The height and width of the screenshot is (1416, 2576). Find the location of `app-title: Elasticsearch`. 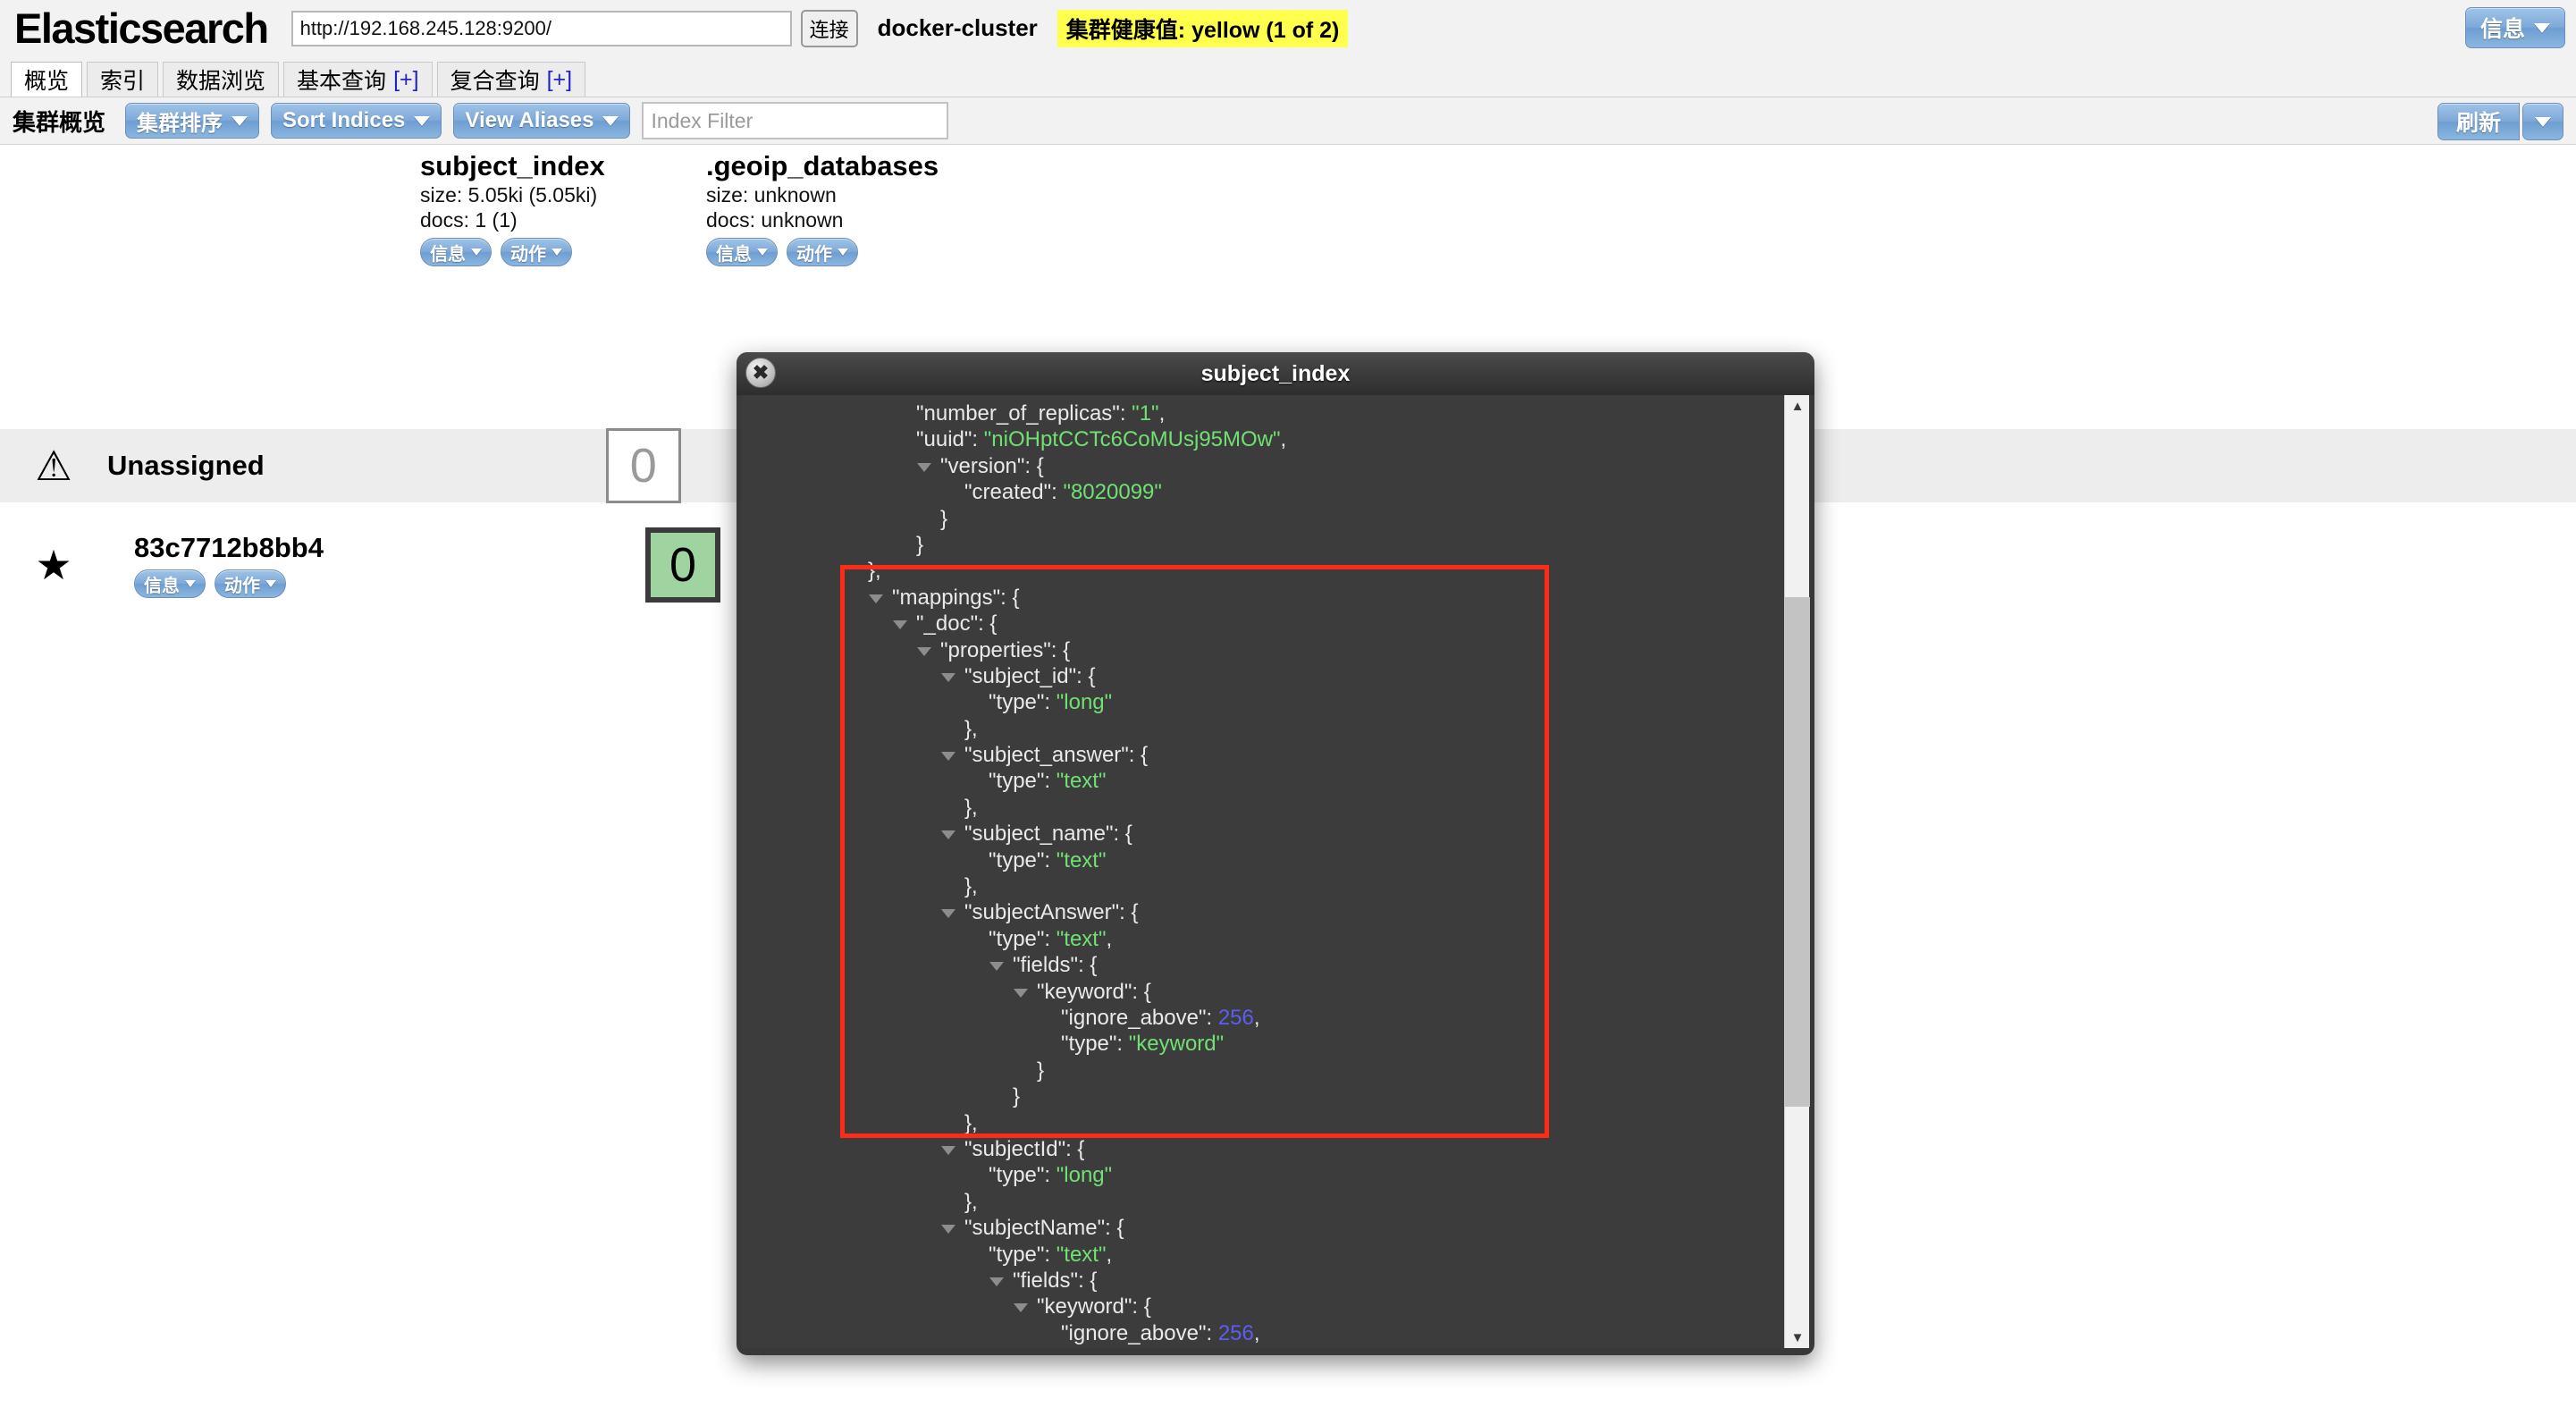

app-title: Elasticsearch is located at coordinates (142, 28).